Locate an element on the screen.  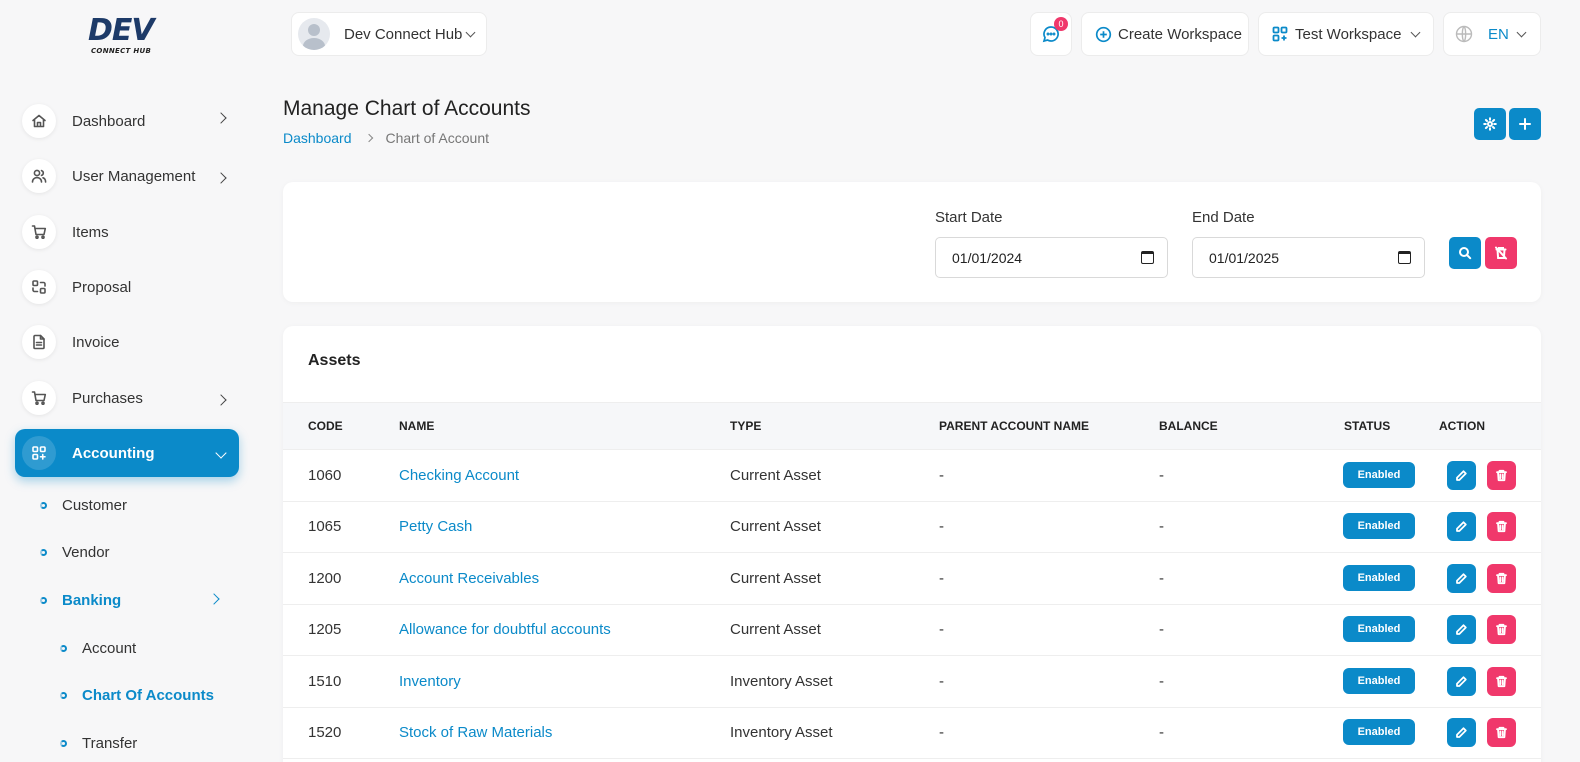
sidebar-item-label: Invoice is located at coordinates (96, 342).